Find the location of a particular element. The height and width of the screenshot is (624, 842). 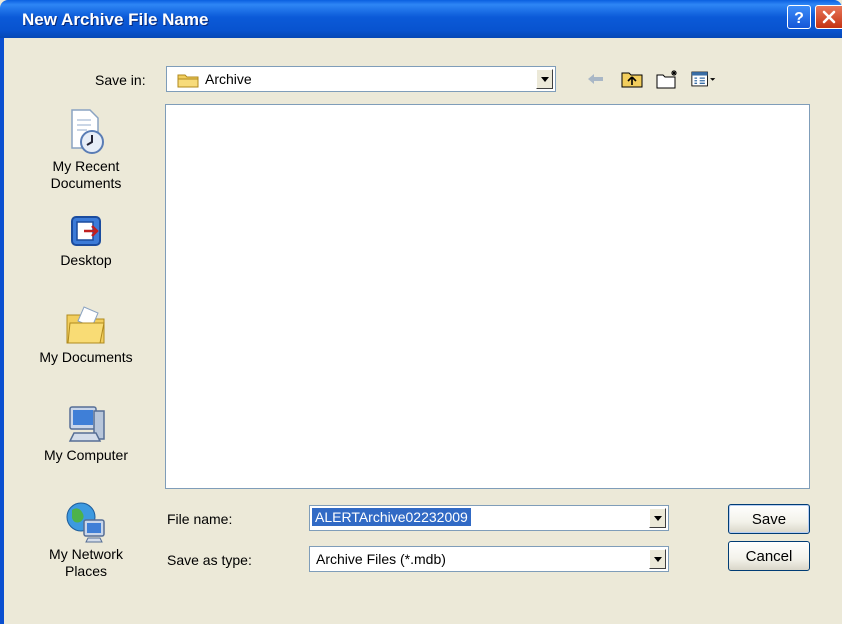

place-network-places: My Network Places is located at coordinates (86, 540).